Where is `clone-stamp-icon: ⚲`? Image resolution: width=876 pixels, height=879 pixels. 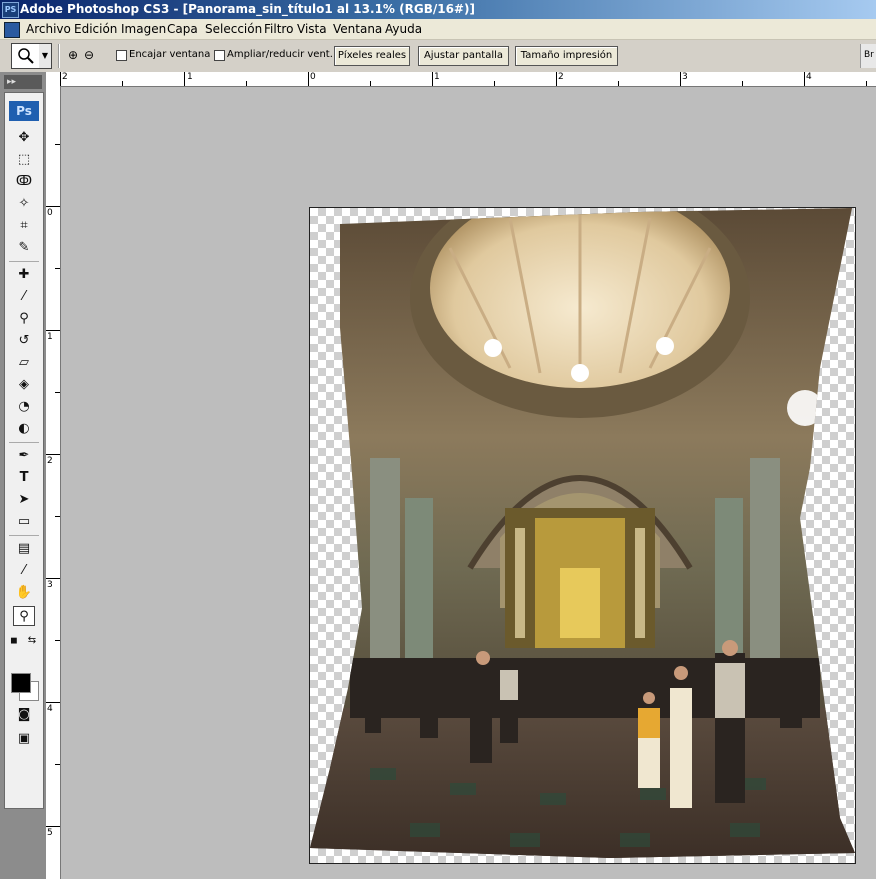
clone-stamp-icon: ⚲ is located at coordinates (24, 319).